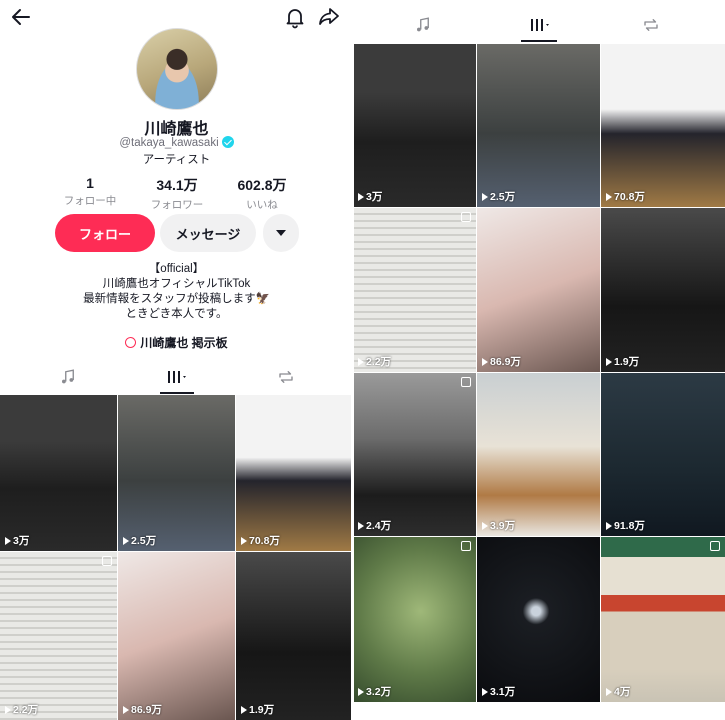 The height and width of the screenshot is (720, 725). Describe the element at coordinates (329, 17) in the screenshot. I see `share-icon` at that location.